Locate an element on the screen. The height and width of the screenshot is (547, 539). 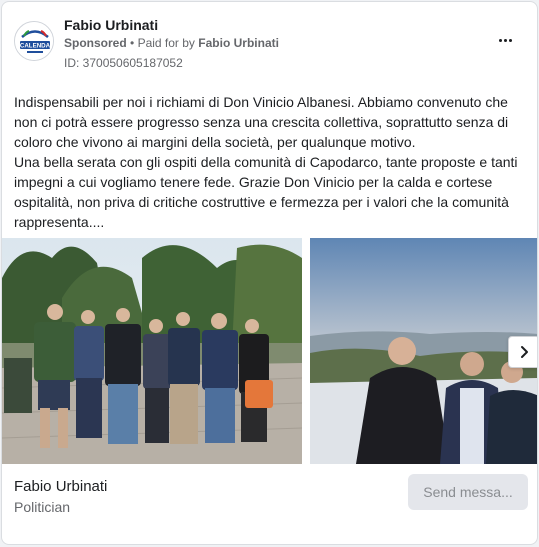
sponsored-line: Sponsored • Paid for by Fabio Urbinati is located at coordinates (171, 43).